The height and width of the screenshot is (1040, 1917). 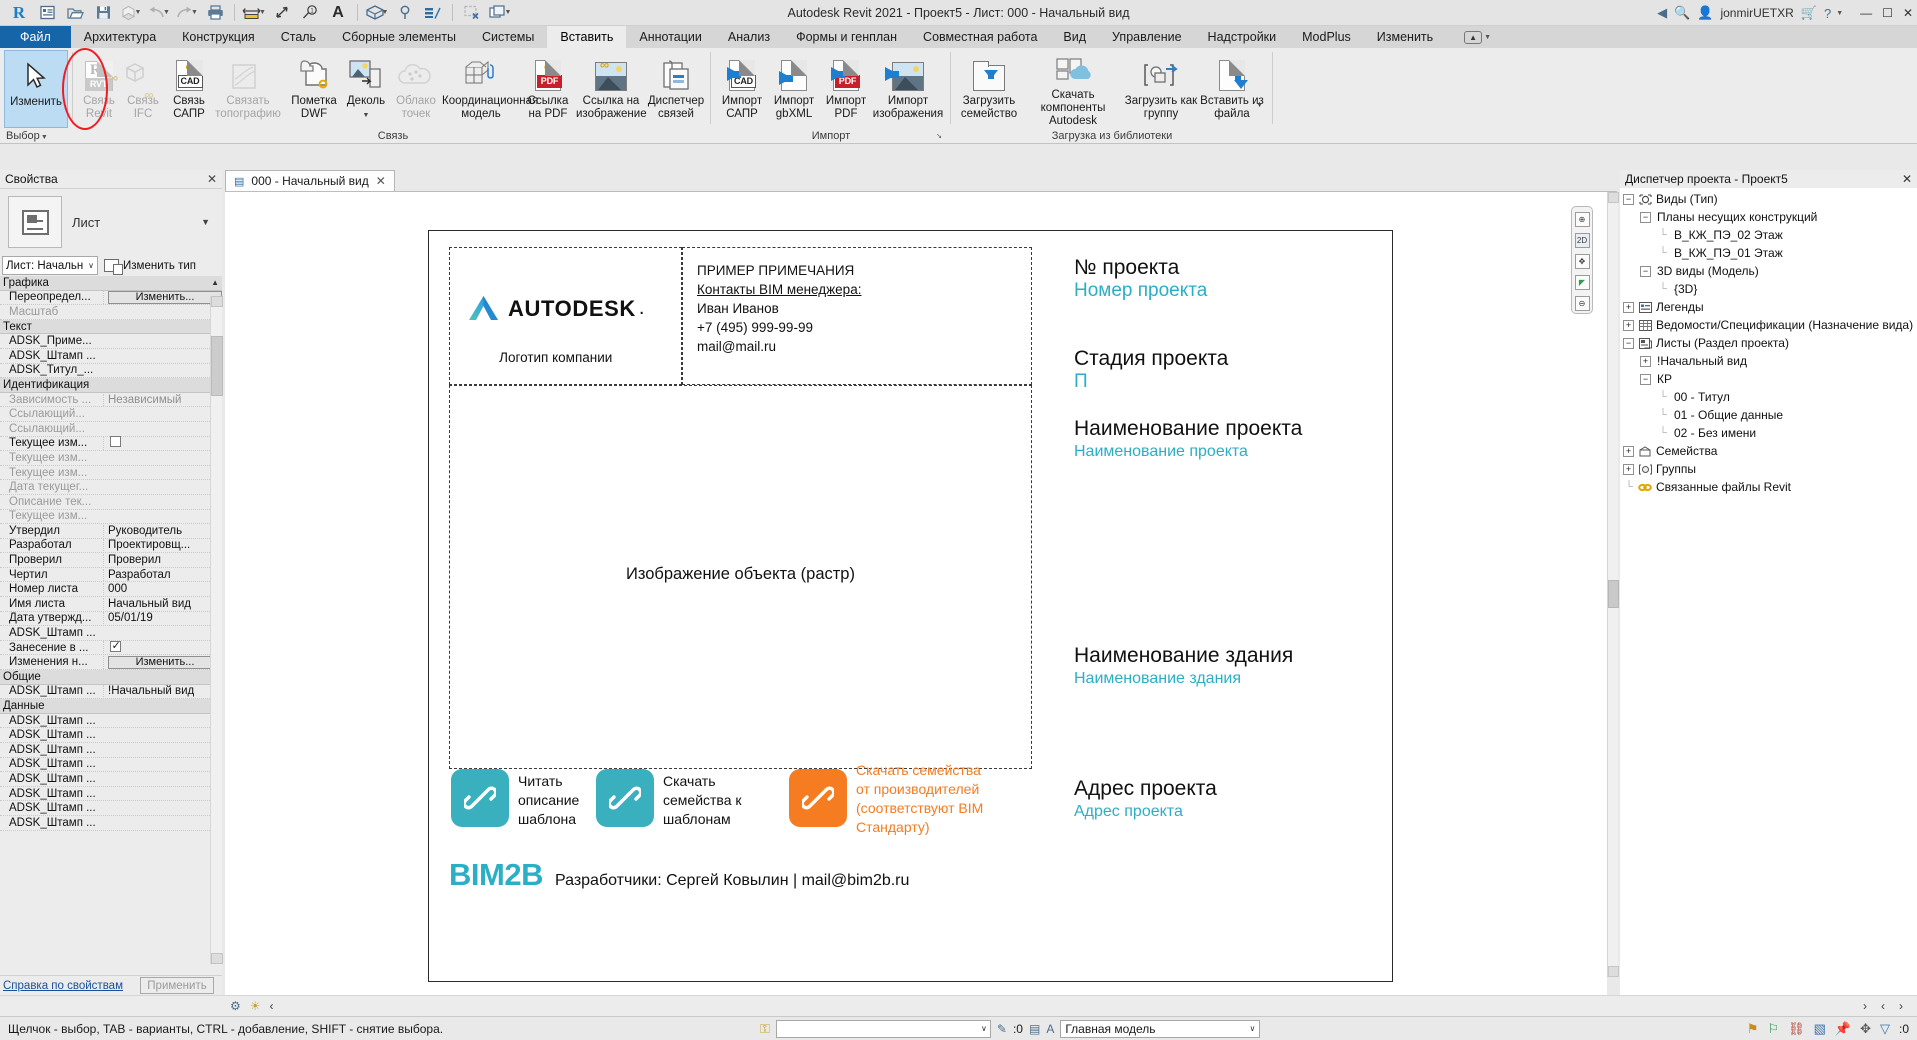 What do you see at coordinates (162, 589) in the screenshot?
I see `property-value: 000` at bounding box center [162, 589].